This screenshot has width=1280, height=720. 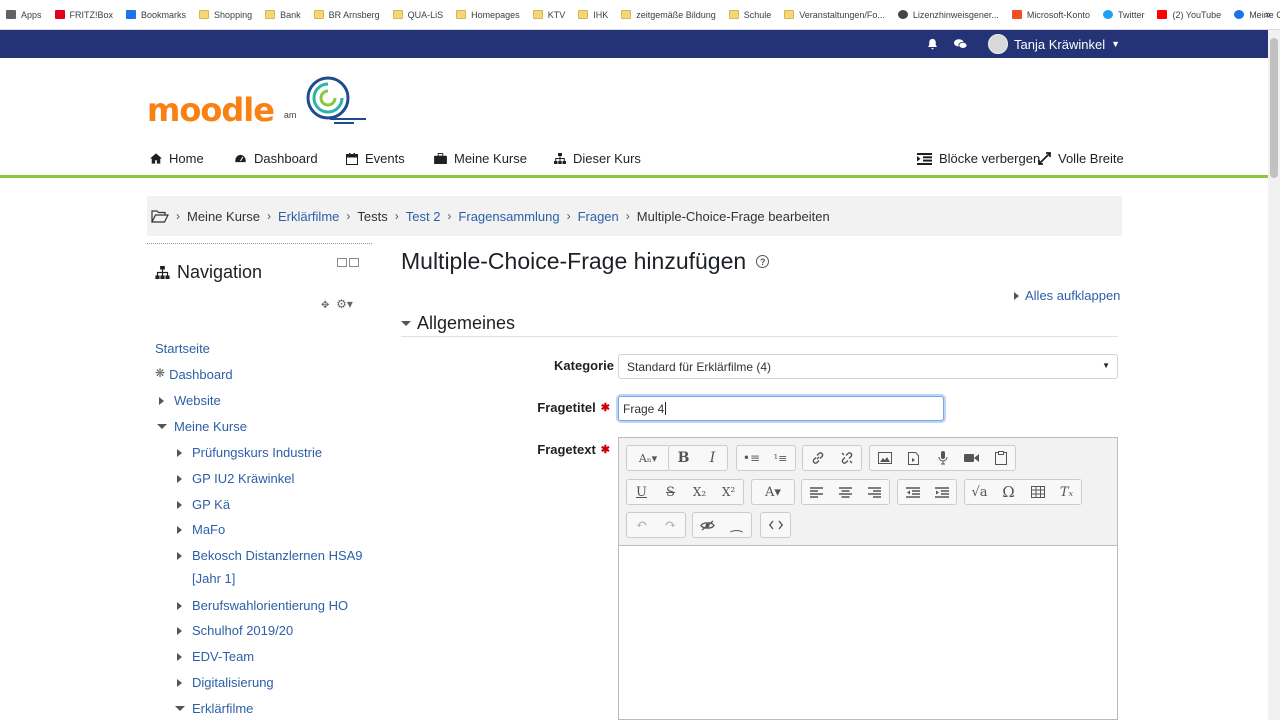 What do you see at coordinates (283, 15) in the screenshot?
I see `bookmark-item: Bank` at bounding box center [283, 15].